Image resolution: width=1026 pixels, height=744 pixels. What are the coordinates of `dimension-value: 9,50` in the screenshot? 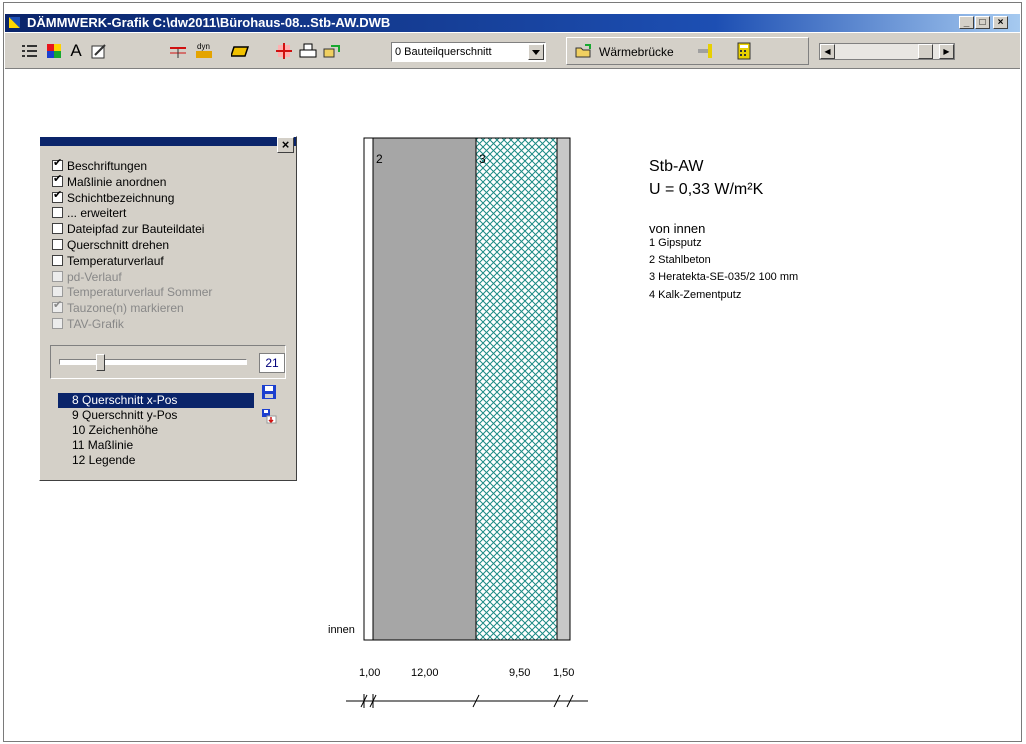 It's located at (520, 673).